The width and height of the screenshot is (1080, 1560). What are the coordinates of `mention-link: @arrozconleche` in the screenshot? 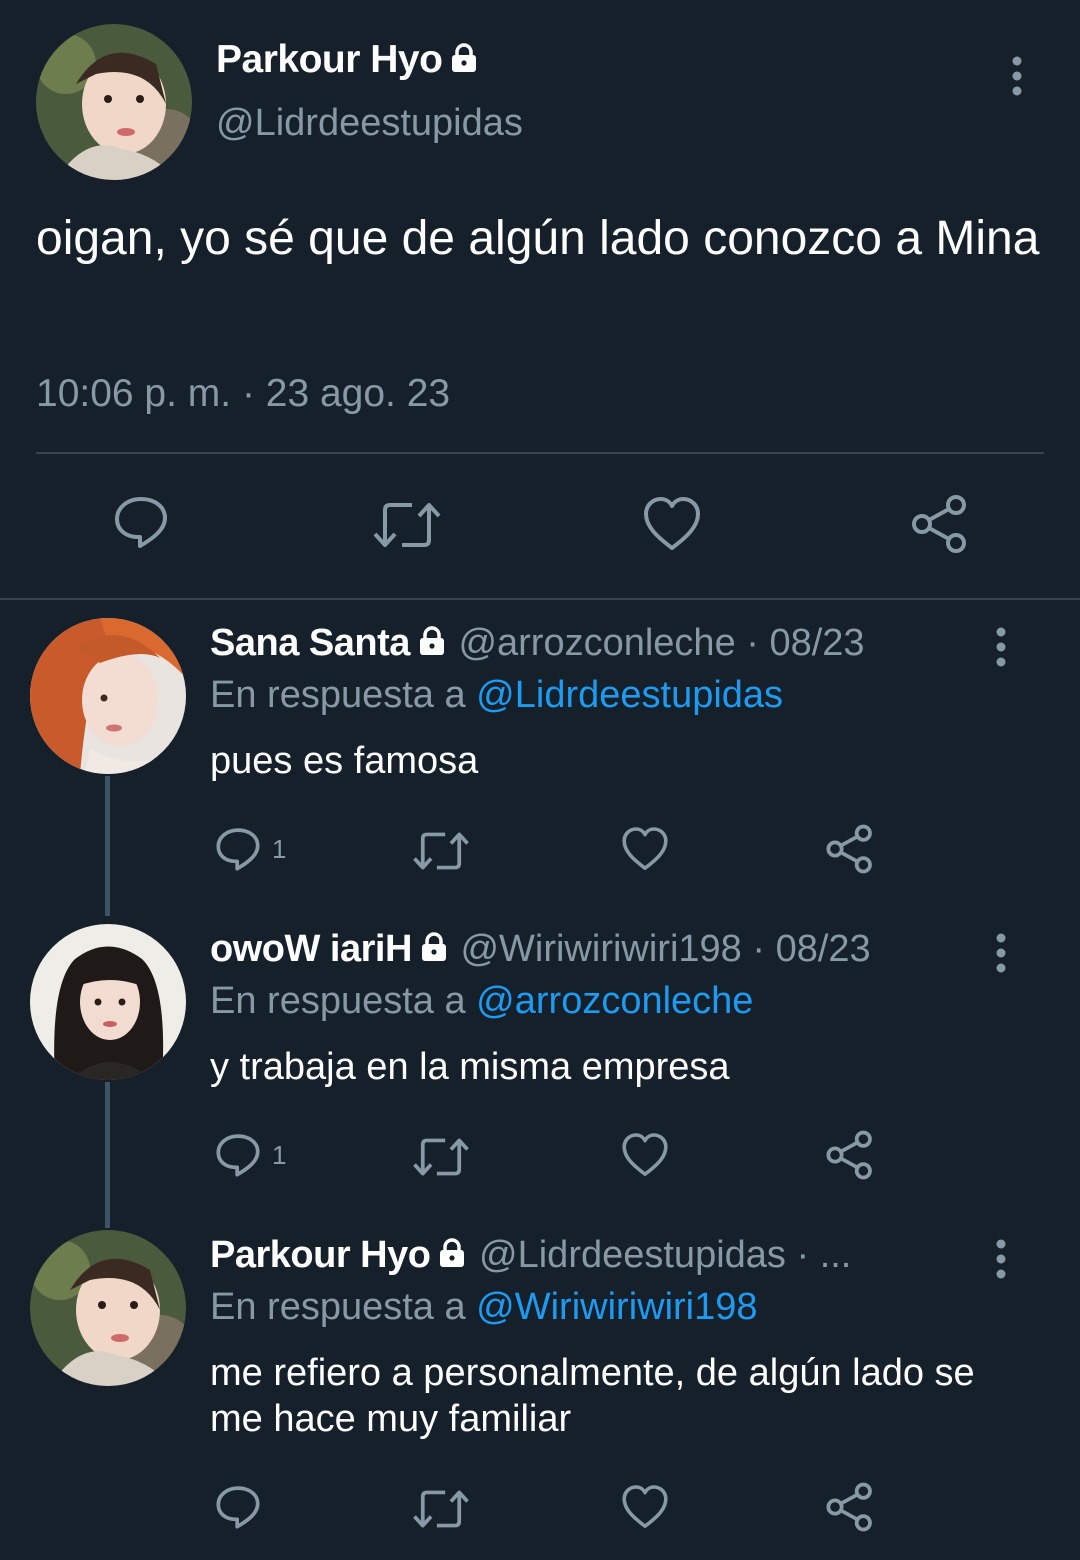 It's located at (614, 1001).